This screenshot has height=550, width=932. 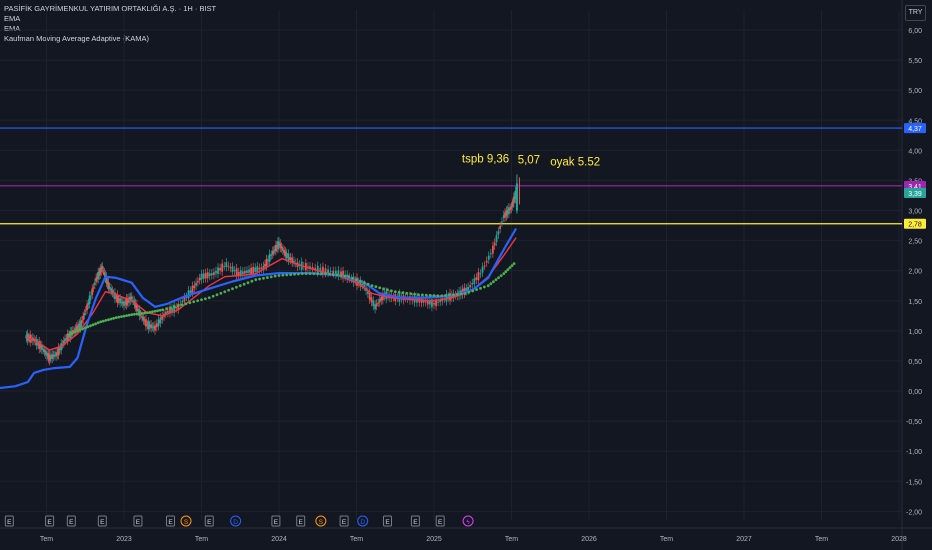 I want to click on price-tag-label: 2,78, so click(x=915, y=225).